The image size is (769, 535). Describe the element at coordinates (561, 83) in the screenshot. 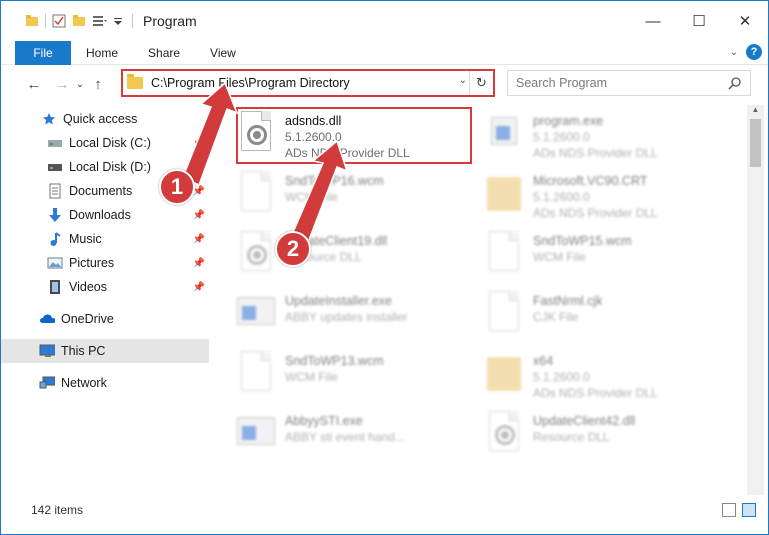

I see `search-input: Search Program` at that location.